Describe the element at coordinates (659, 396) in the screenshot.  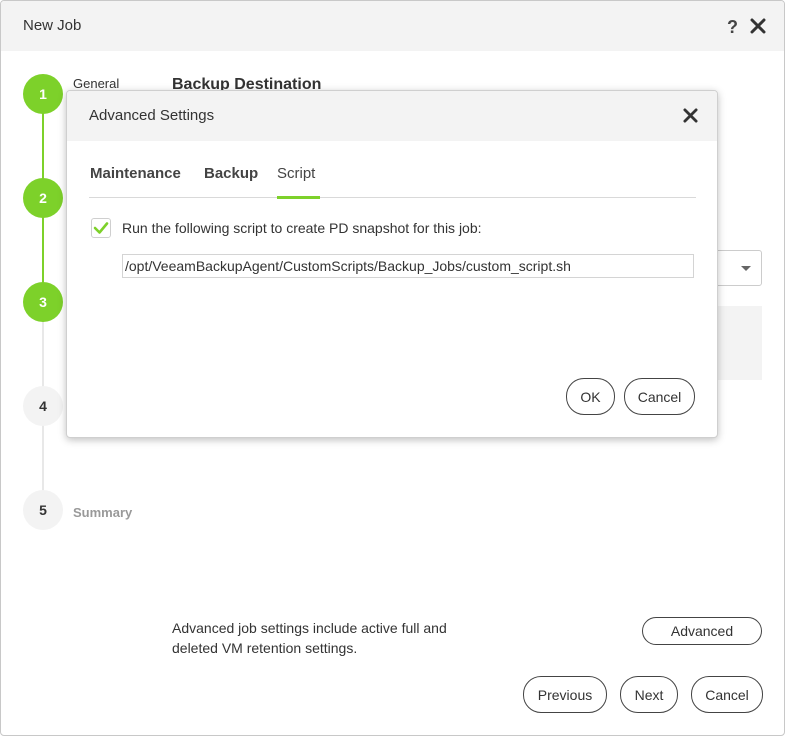
I see `dialog-cancel-button: Cancel` at that location.